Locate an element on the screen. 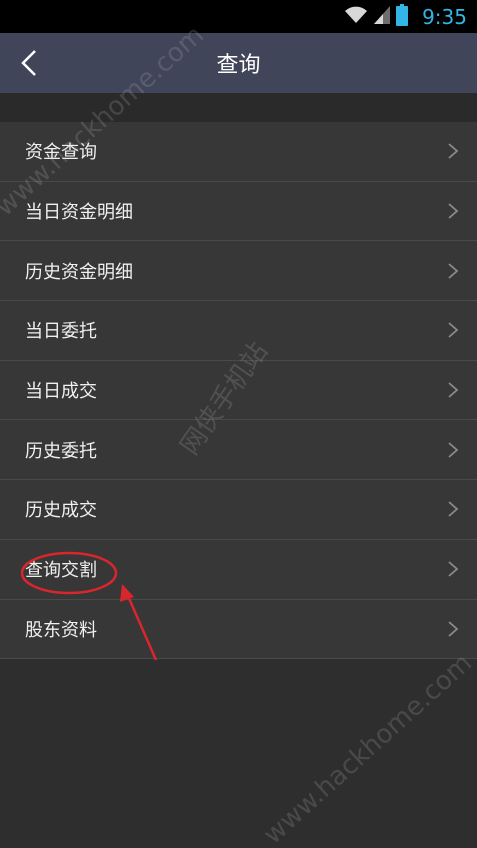 The width and height of the screenshot is (477, 848). menu-item-label: 当日成交 is located at coordinates (61, 392).